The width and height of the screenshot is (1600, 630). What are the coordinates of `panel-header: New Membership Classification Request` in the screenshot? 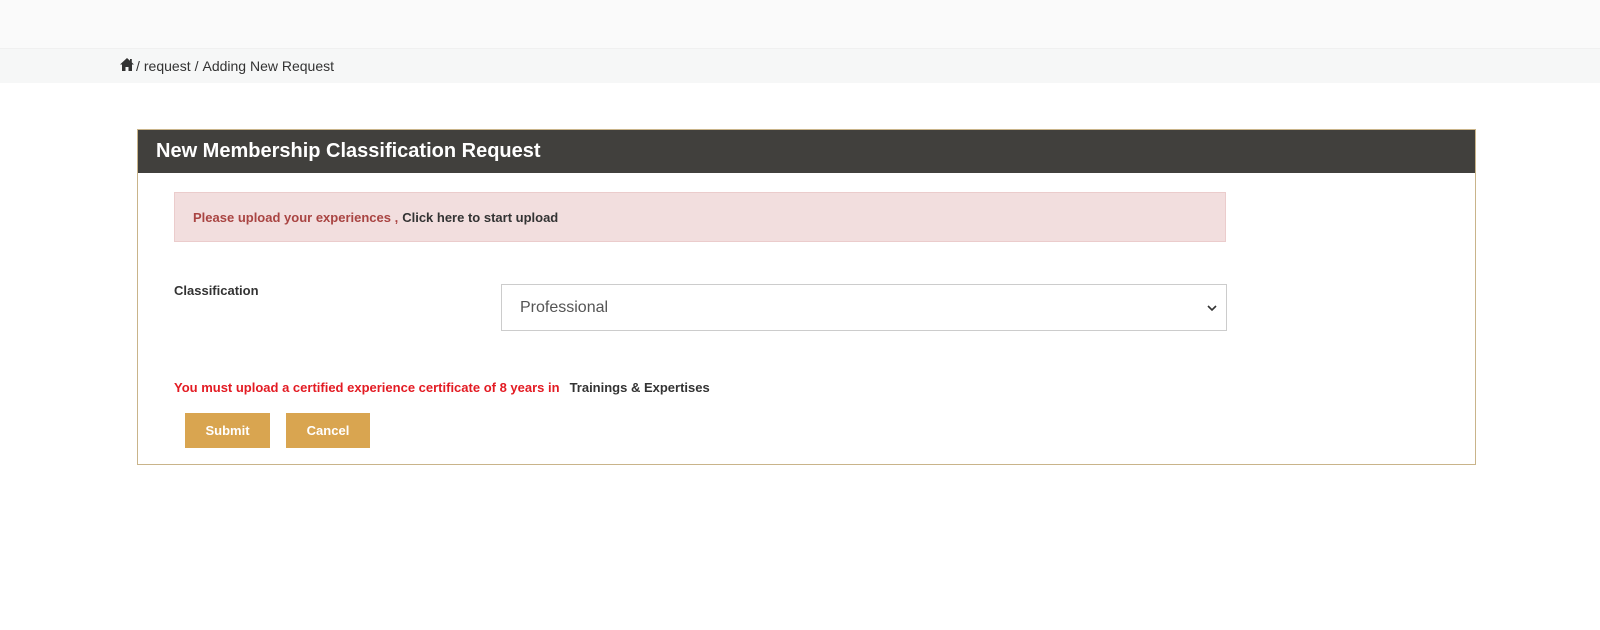 It's located at (806, 151).